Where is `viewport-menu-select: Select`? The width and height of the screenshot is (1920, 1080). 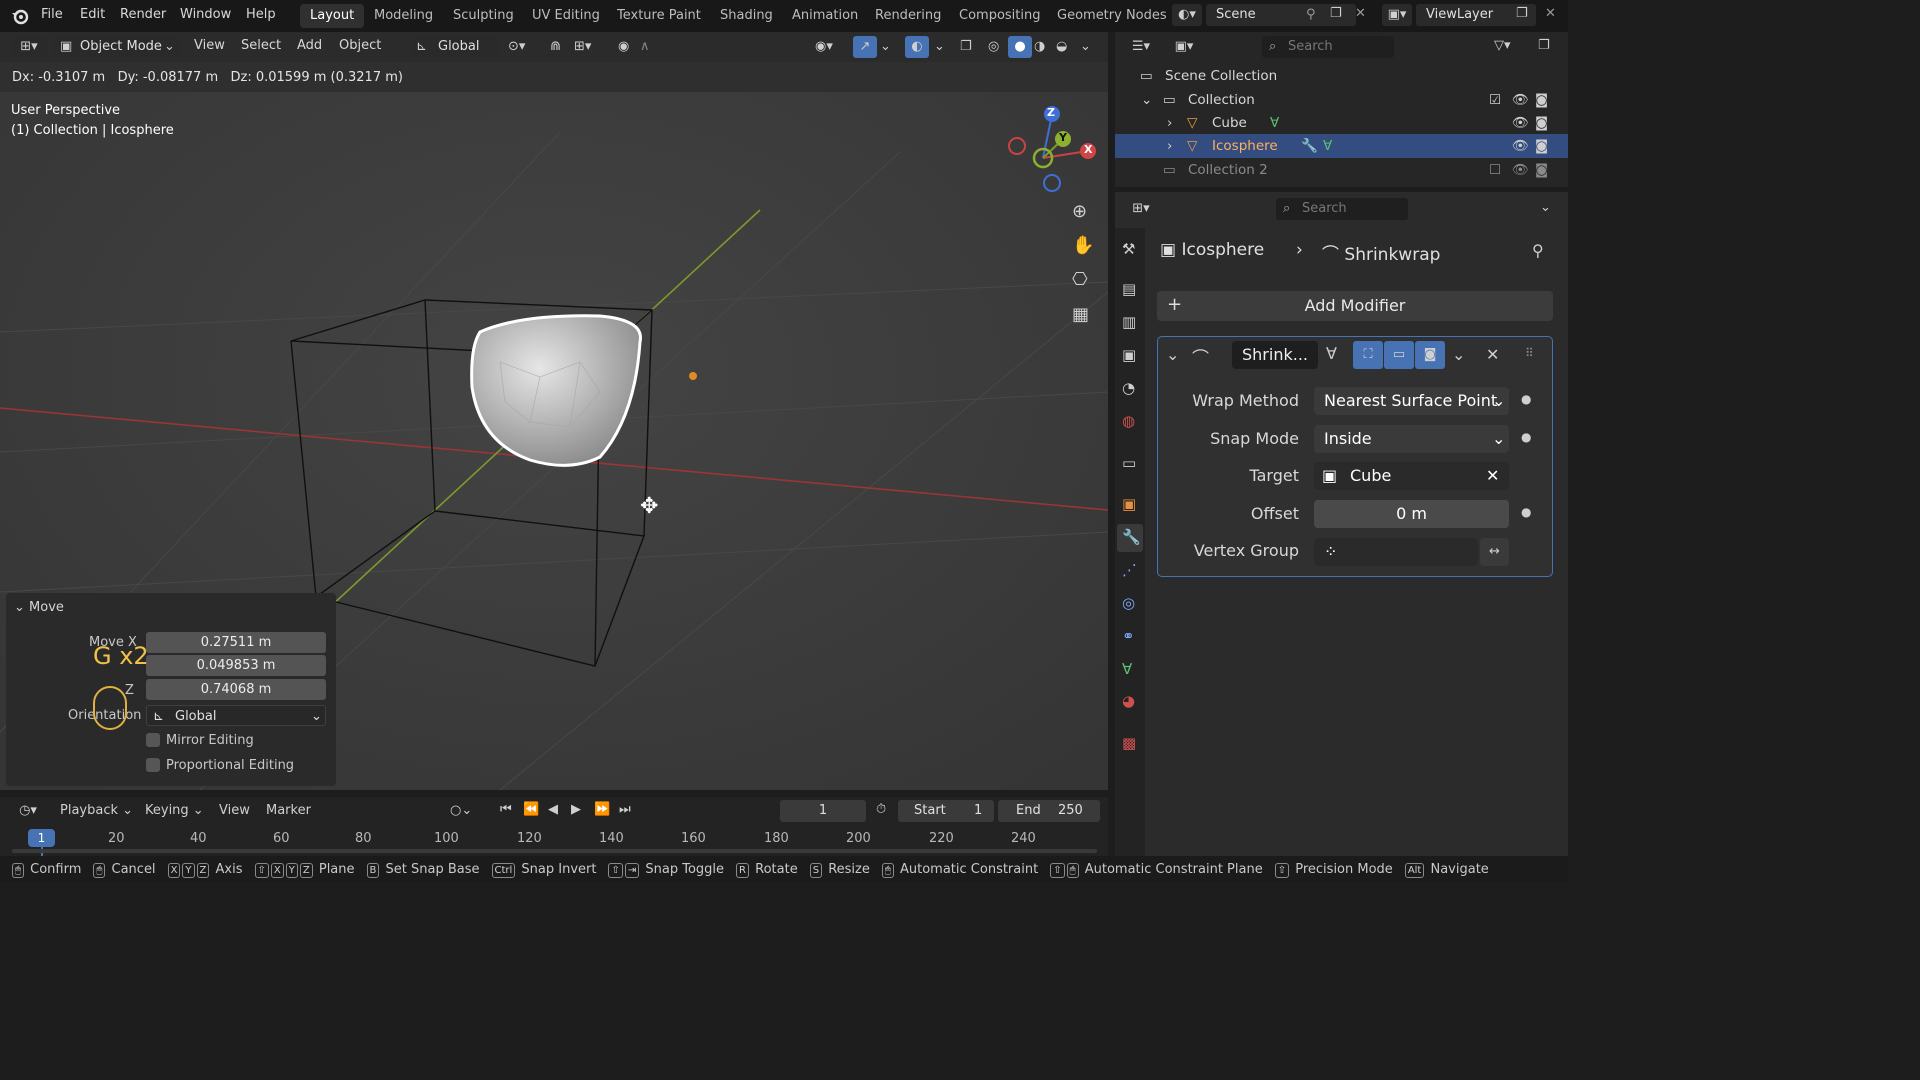
viewport-menu-select: Select is located at coordinates (261, 45).